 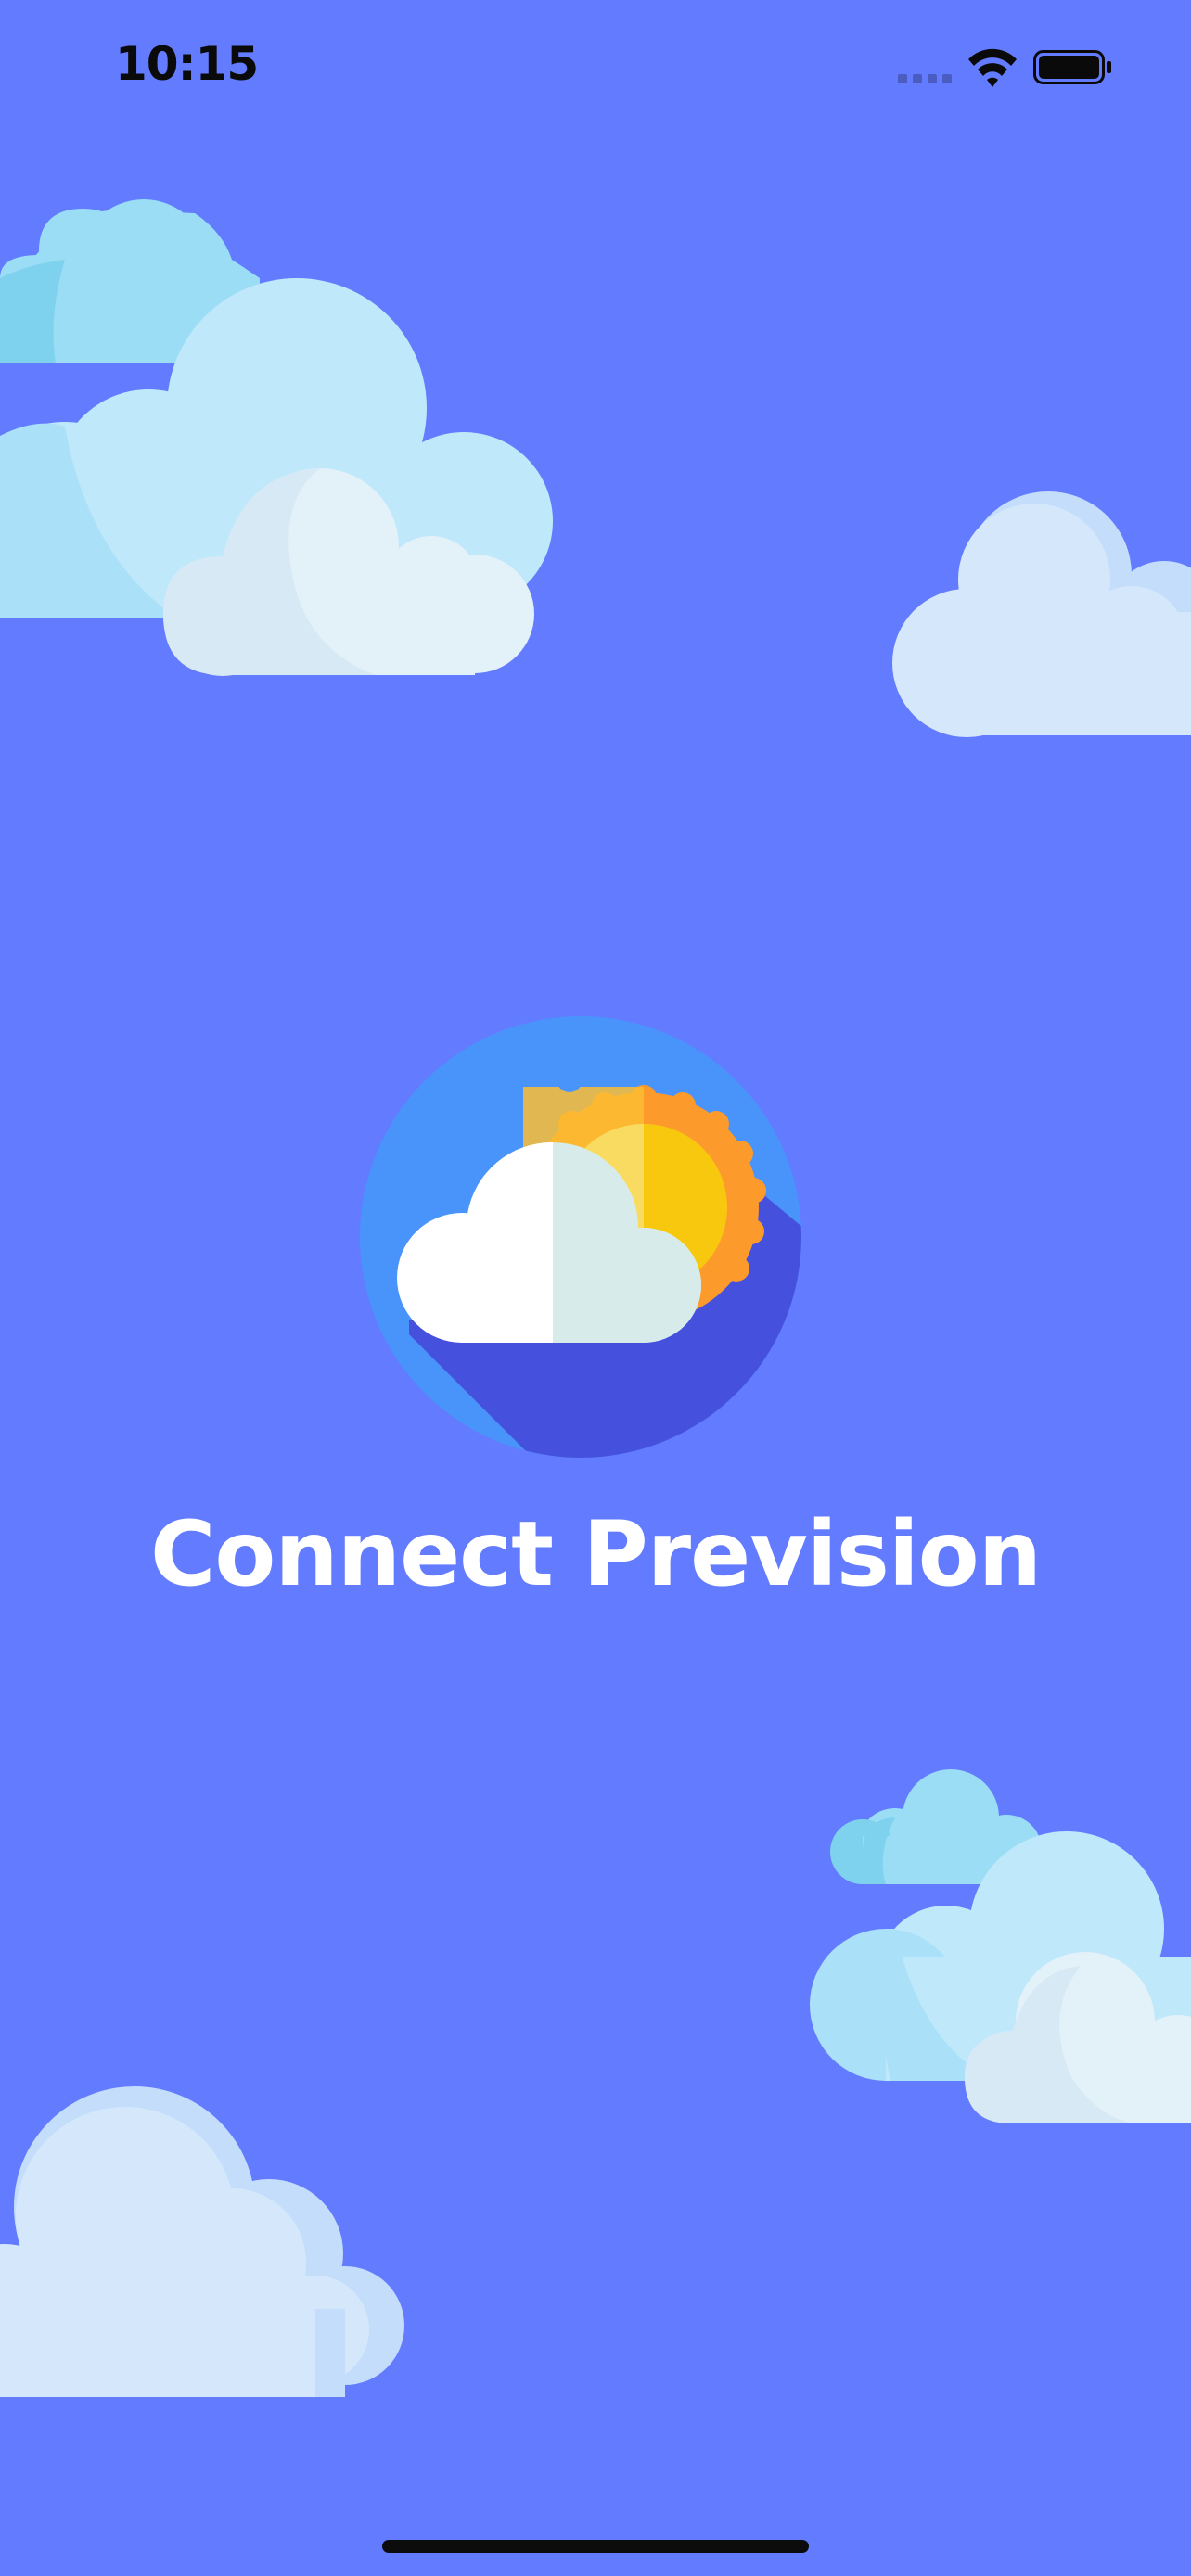 I want to click on status-bar: 10:15, so click(x=595, y=69).